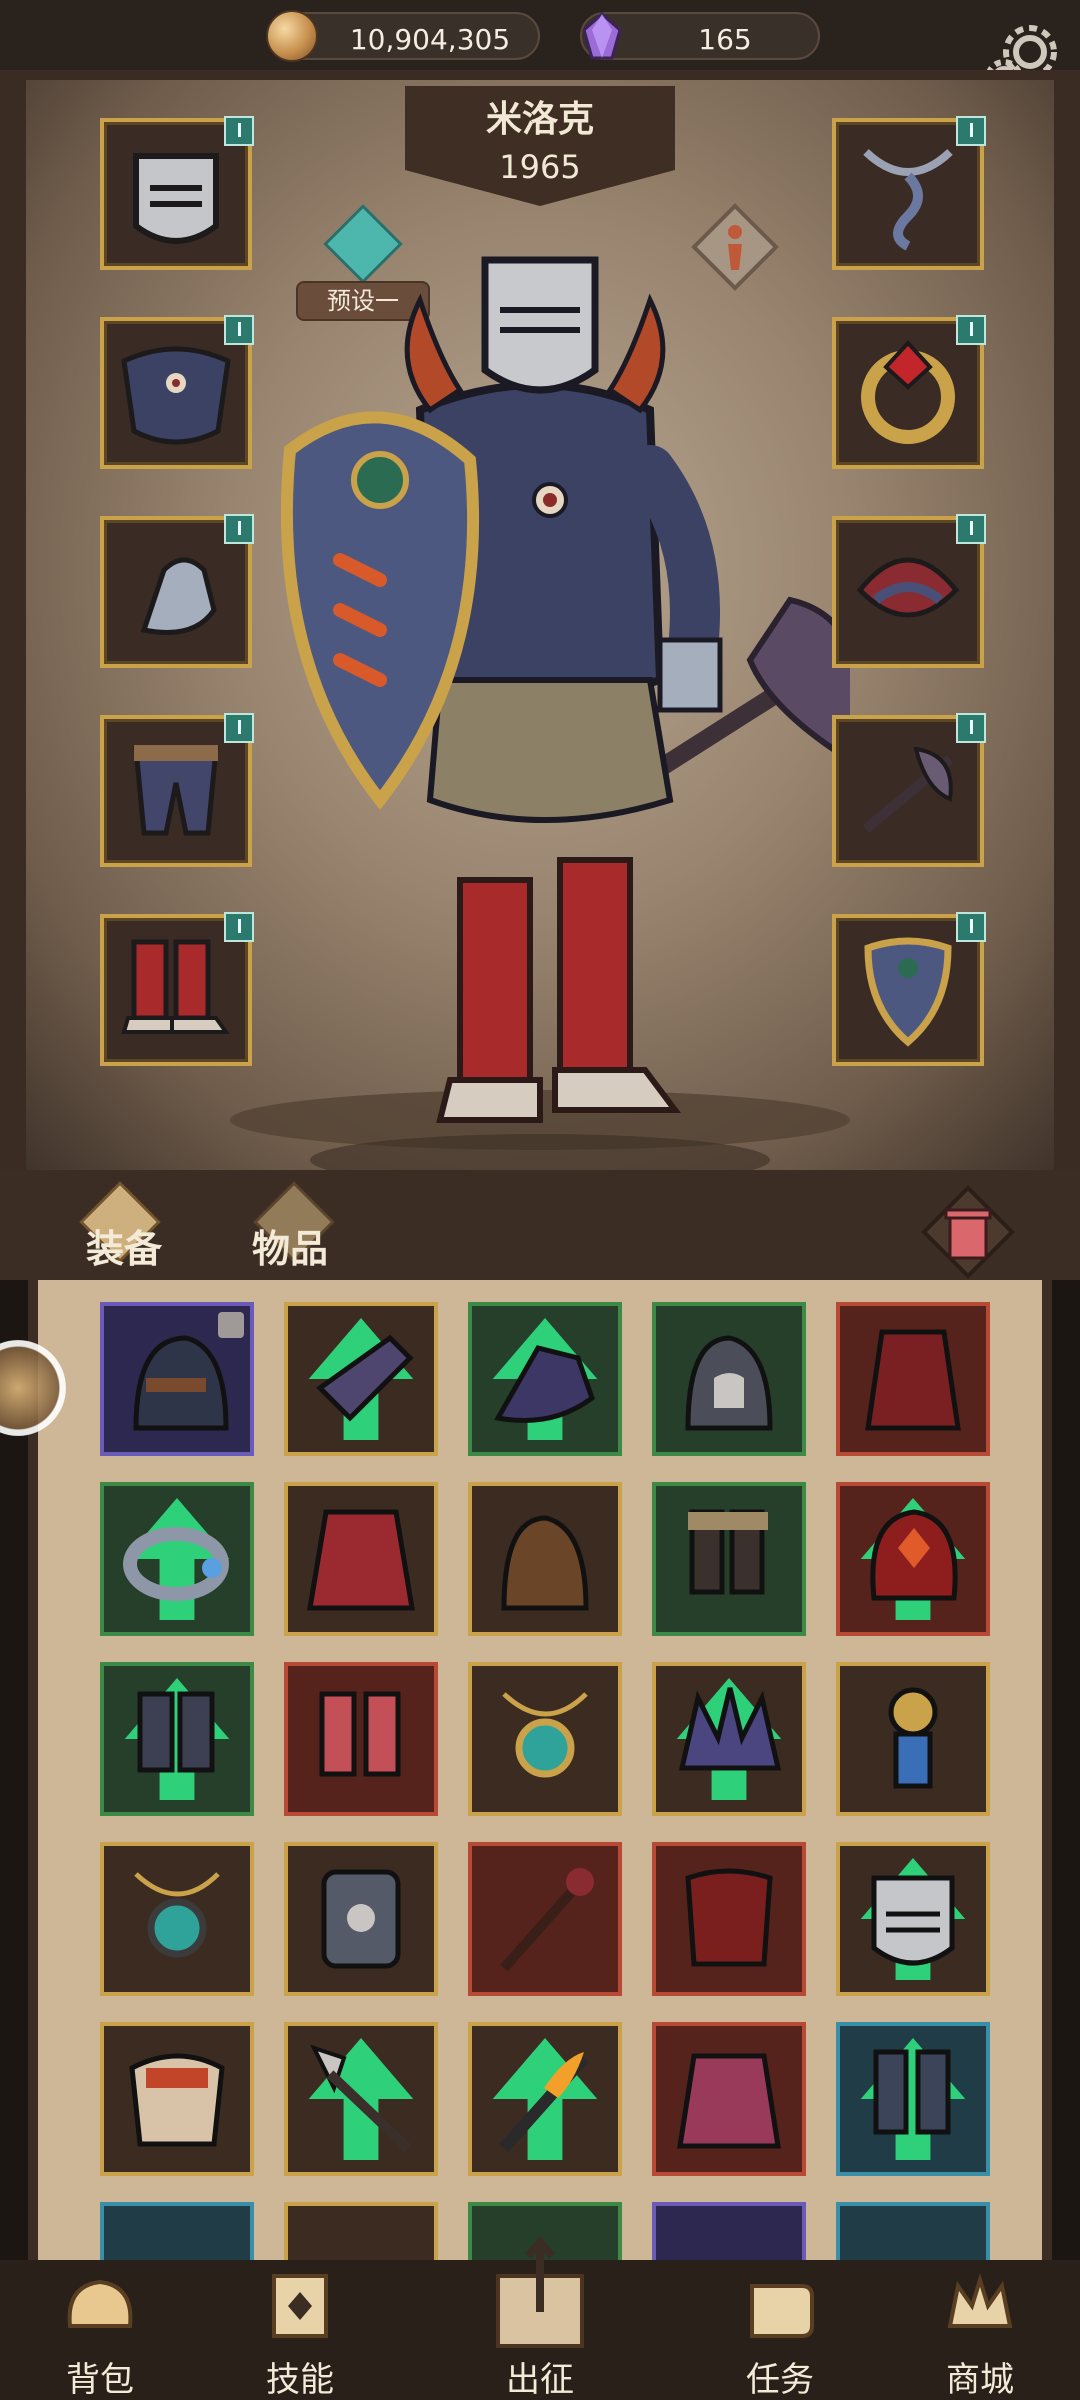 The height and width of the screenshot is (2400, 1080). What do you see at coordinates (544, 1384) in the screenshot?
I see `dark-gauntlet-icon` at bounding box center [544, 1384].